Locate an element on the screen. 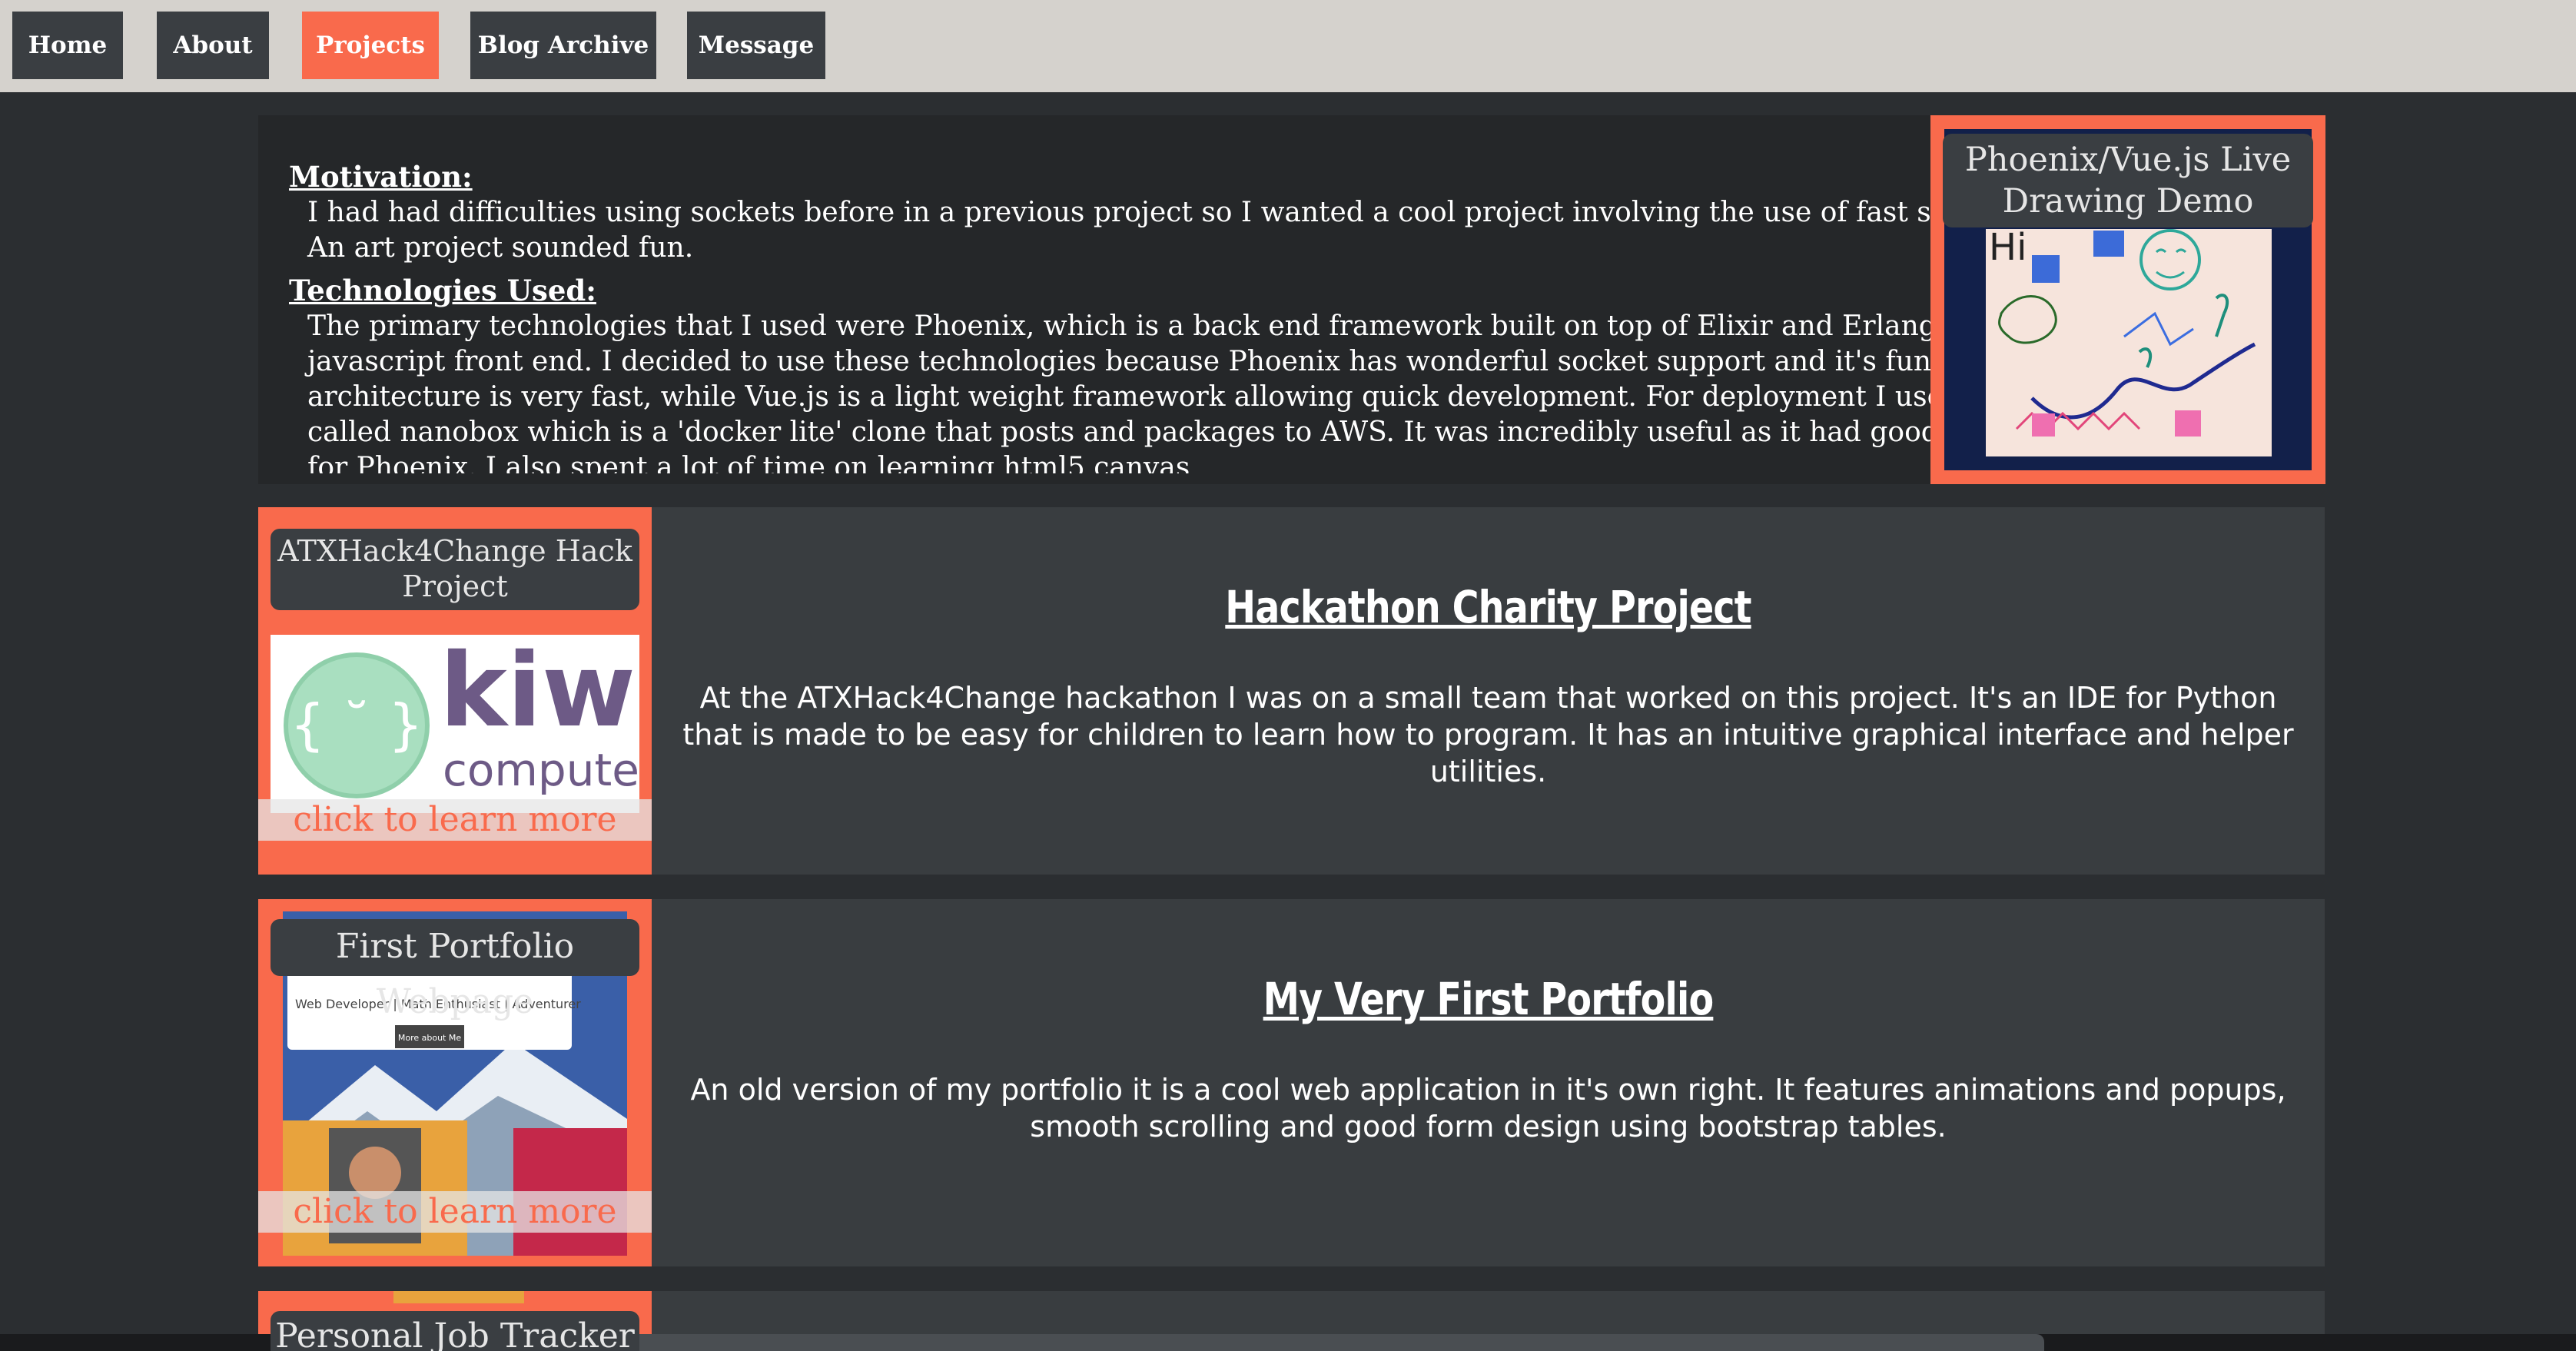 The width and height of the screenshot is (2576, 1351). svg-text: Hi is located at coordinates (2008, 249).